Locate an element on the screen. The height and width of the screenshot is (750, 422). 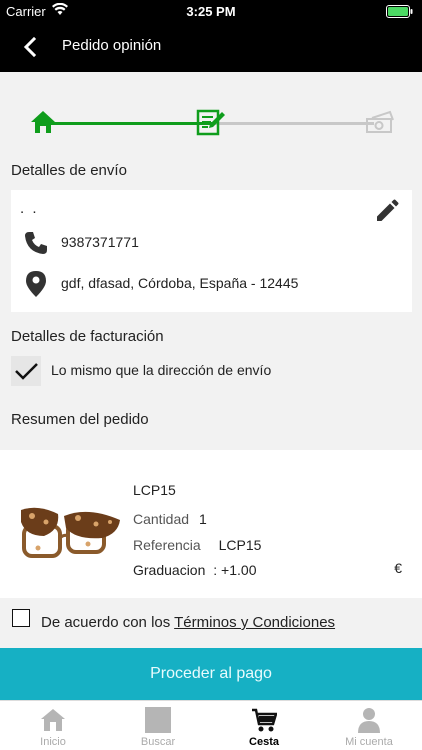
status-bar: Carrier 3:25 PM is located at coordinates (211, 11).